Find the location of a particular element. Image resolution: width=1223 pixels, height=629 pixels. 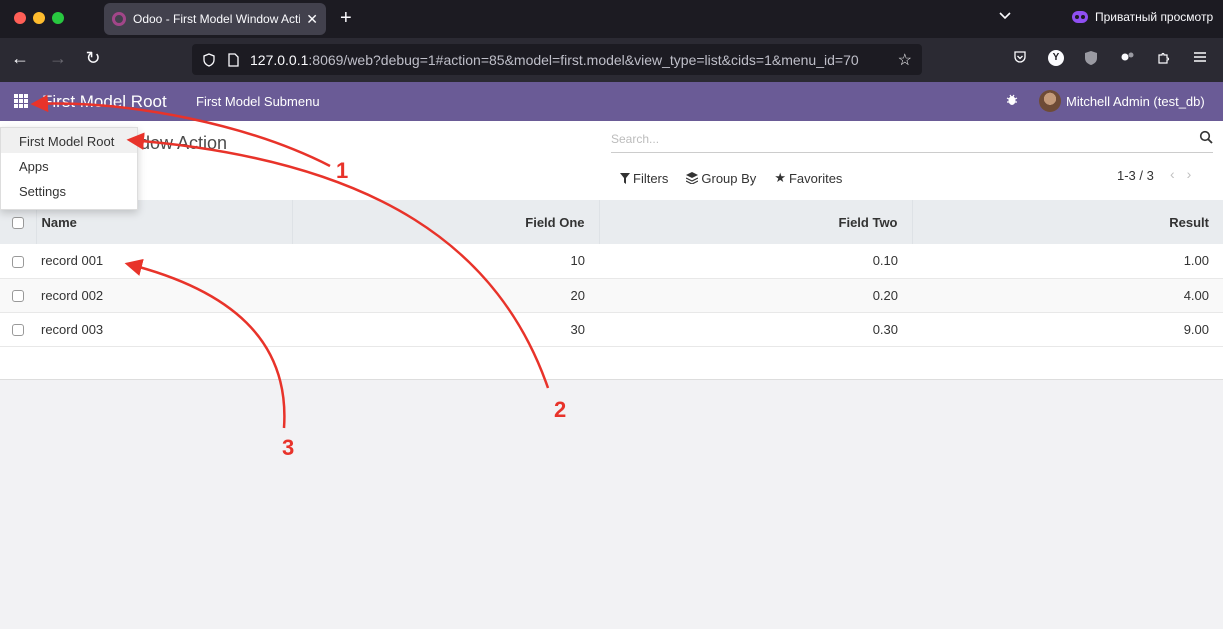

filters-button: Filters is located at coordinates (644, 178).